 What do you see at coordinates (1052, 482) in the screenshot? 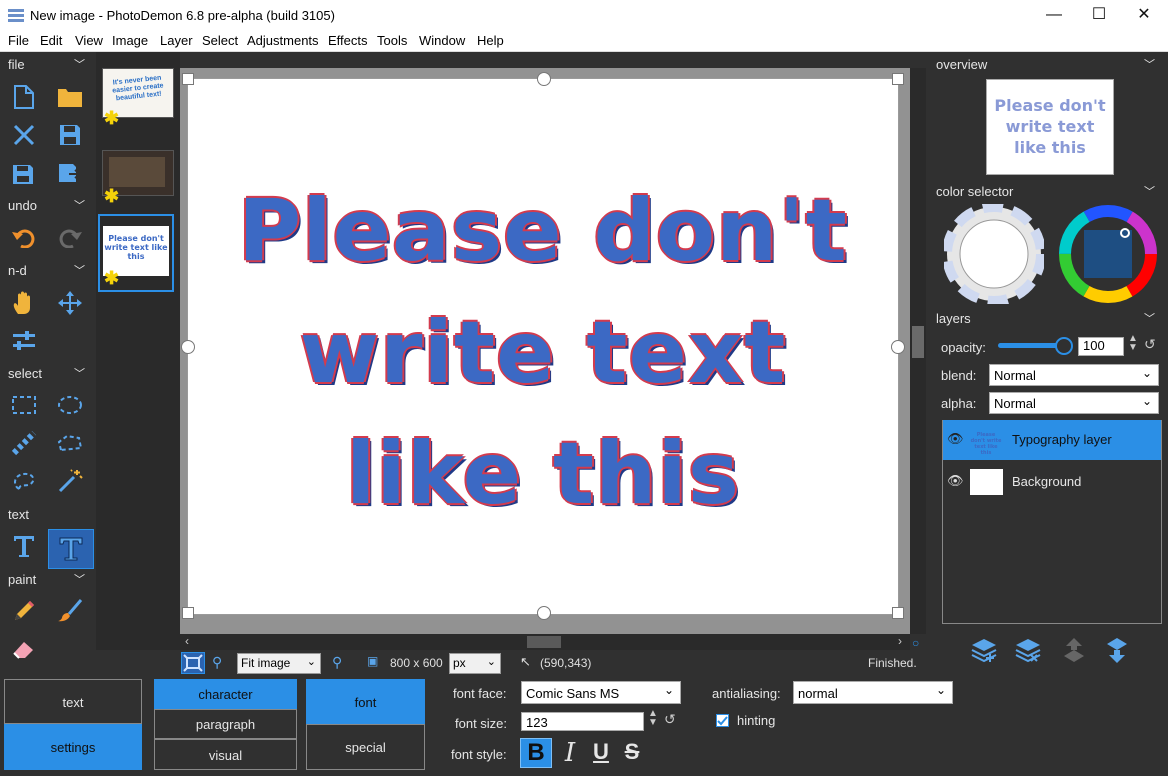
I see `layer-row-background: 👁 Background` at bounding box center [1052, 482].